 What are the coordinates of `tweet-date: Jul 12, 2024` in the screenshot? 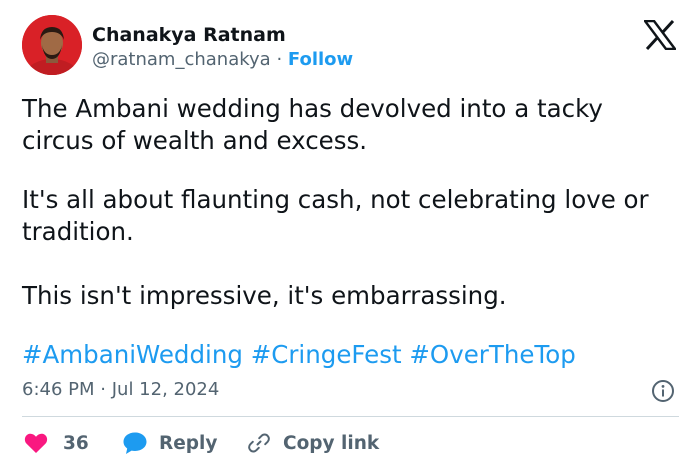 It's located at (165, 389).